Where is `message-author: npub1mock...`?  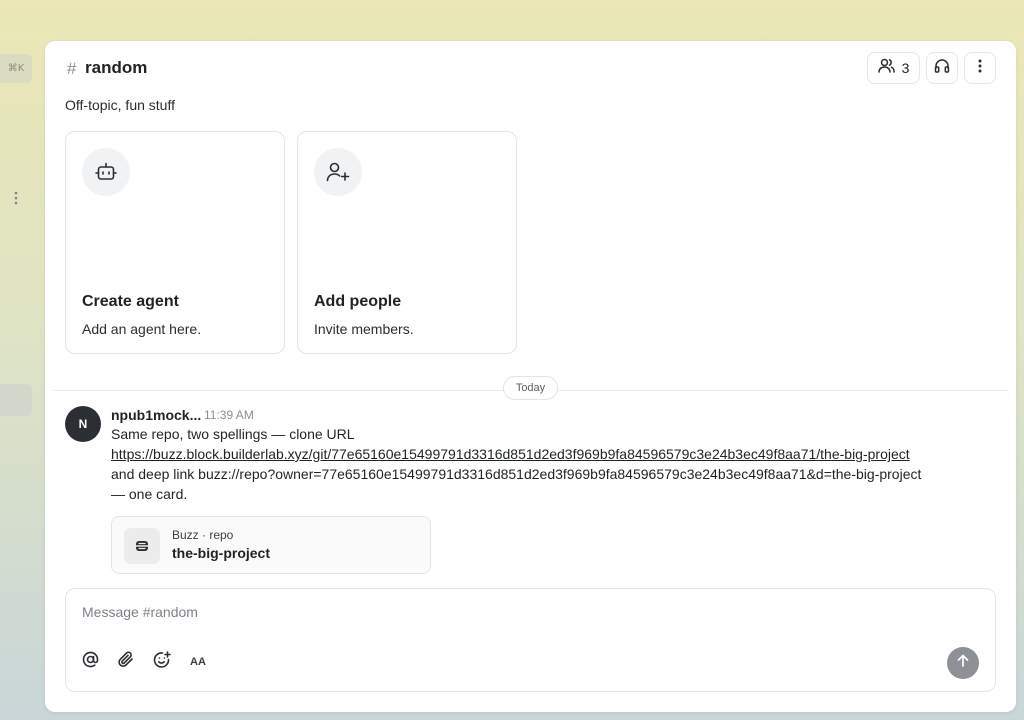 message-author: npub1mock... is located at coordinates (156, 415).